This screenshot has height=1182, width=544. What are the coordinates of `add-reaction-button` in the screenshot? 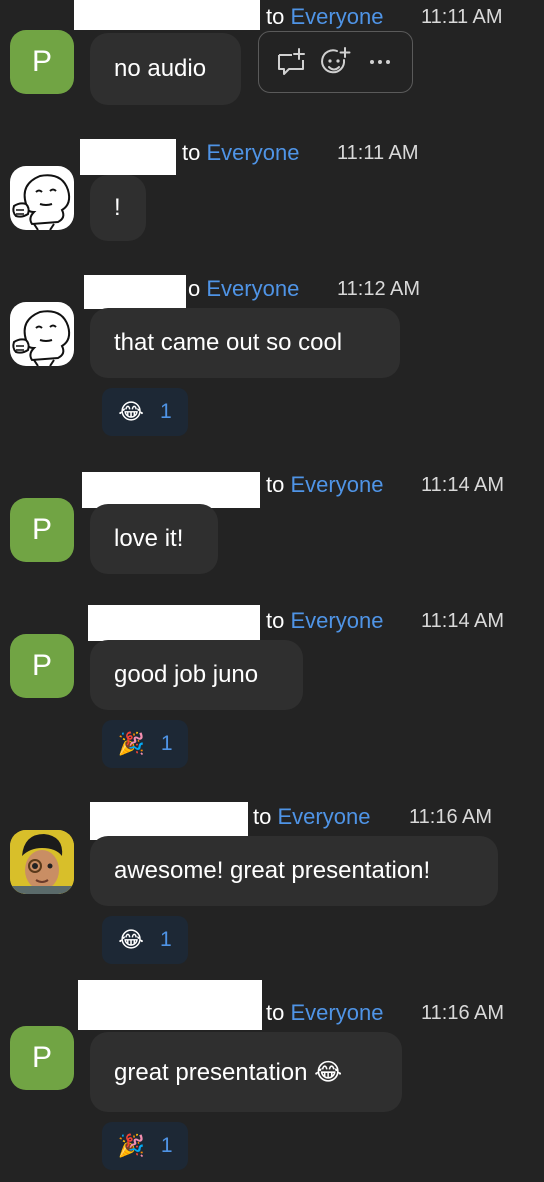 It's located at (335, 62).